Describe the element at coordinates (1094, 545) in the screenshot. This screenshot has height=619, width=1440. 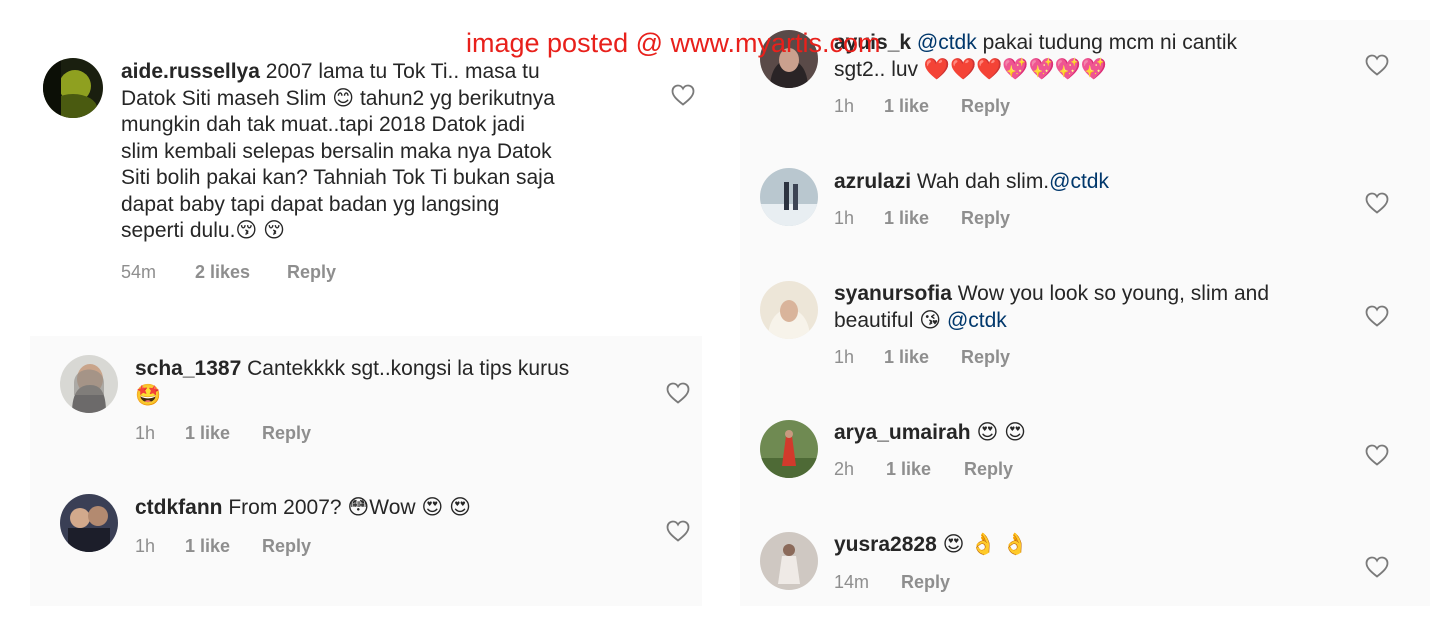
I see `comment-line: yusra2828 😍 👌 👌` at that location.